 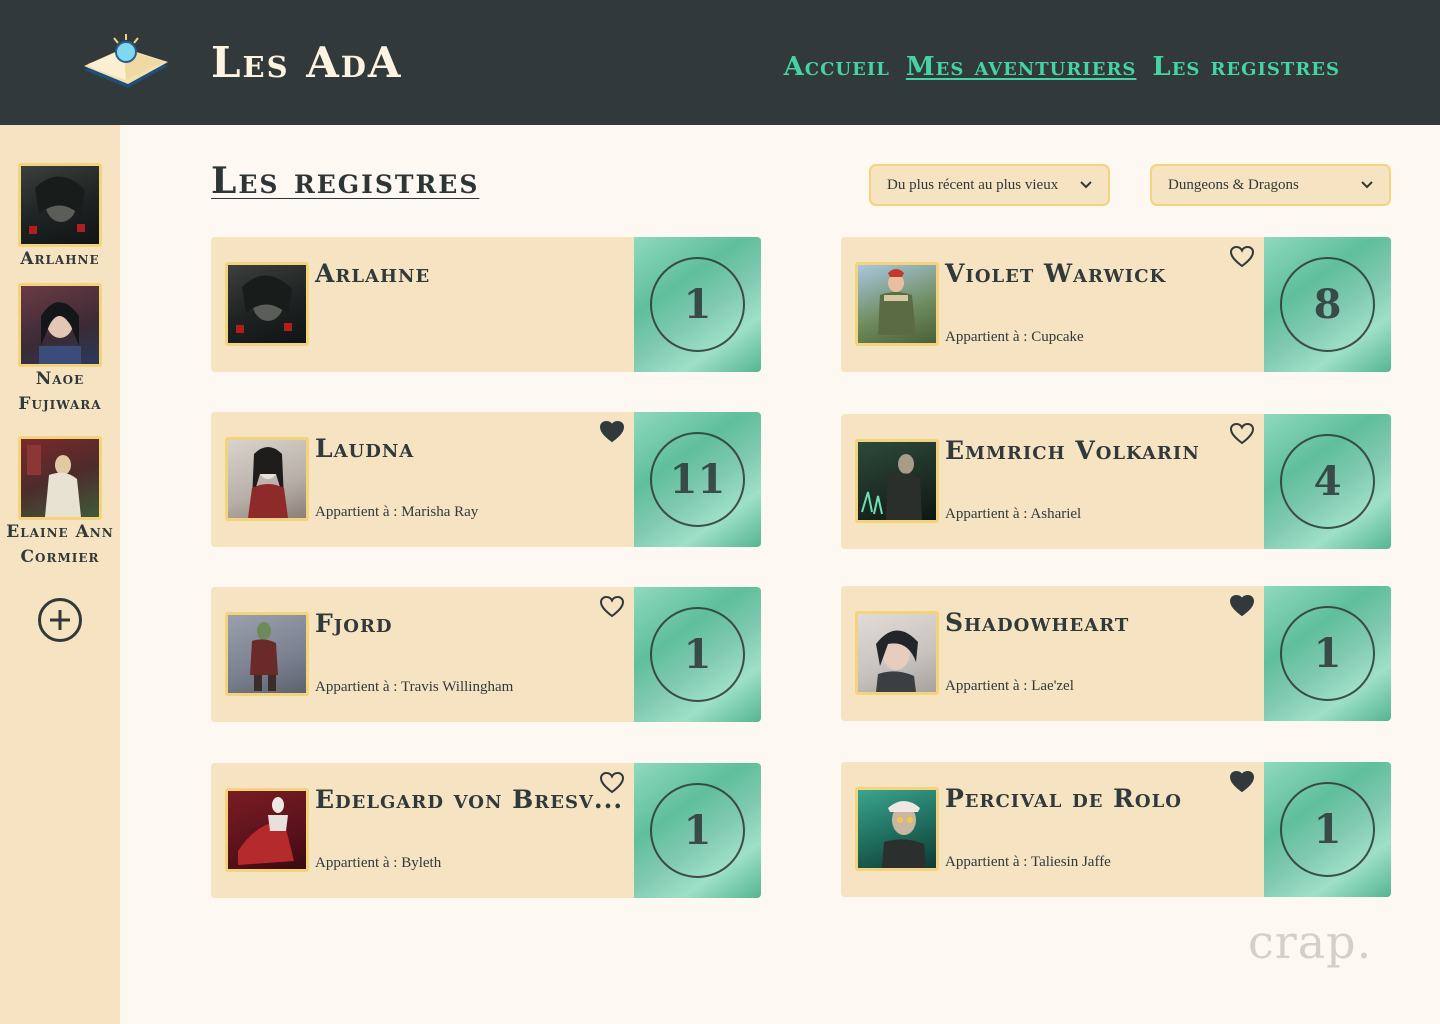 I want to click on game-select: Dungeons & Dragons, so click(x=1270, y=185).